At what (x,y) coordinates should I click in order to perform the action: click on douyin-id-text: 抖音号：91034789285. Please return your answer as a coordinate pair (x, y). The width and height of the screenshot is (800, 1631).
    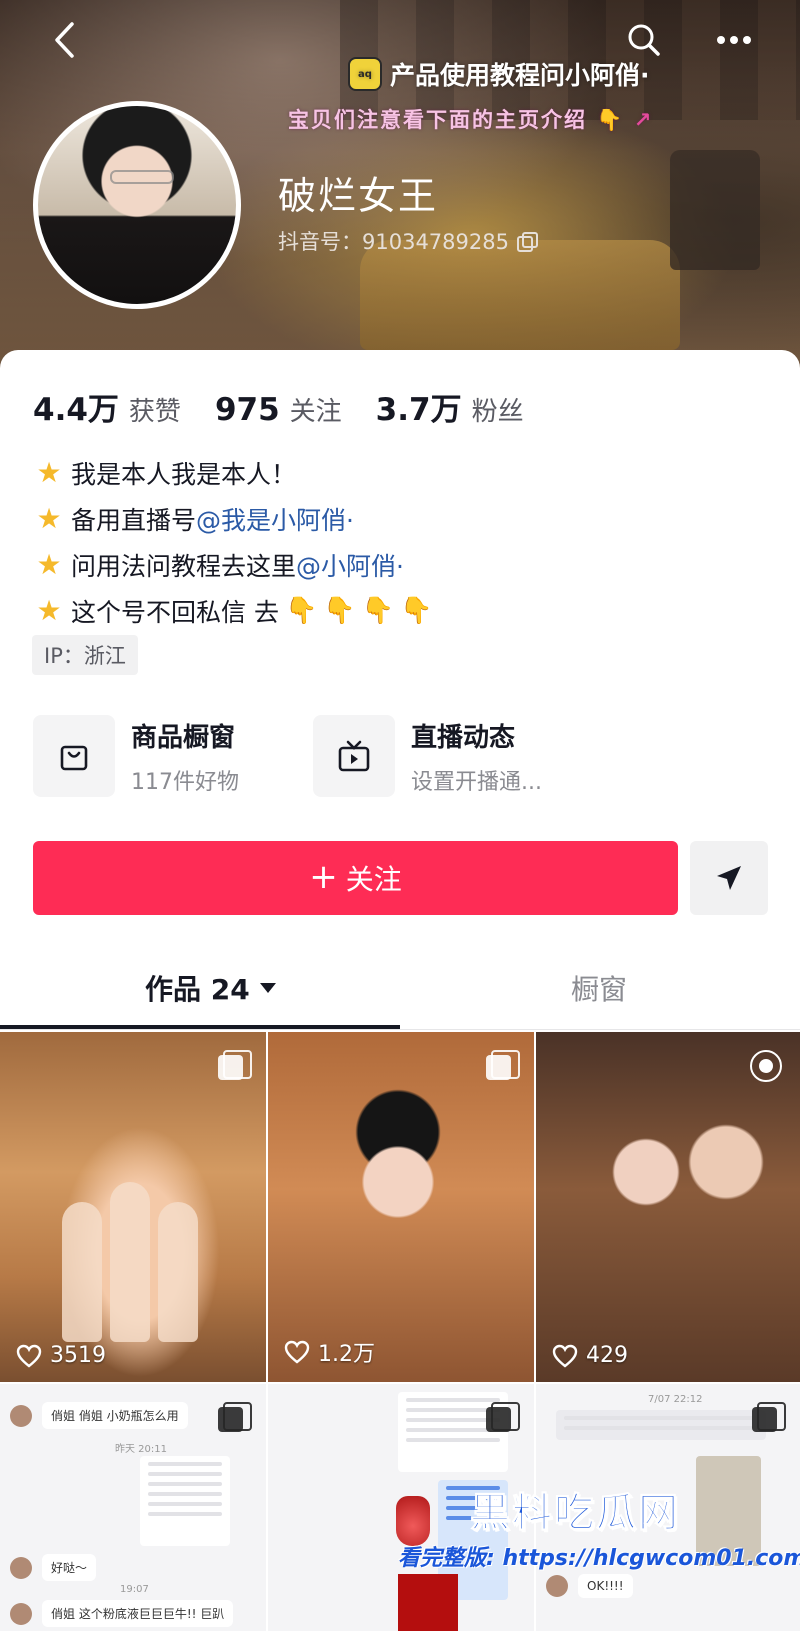
    Looking at the image, I should click on (393, 242).